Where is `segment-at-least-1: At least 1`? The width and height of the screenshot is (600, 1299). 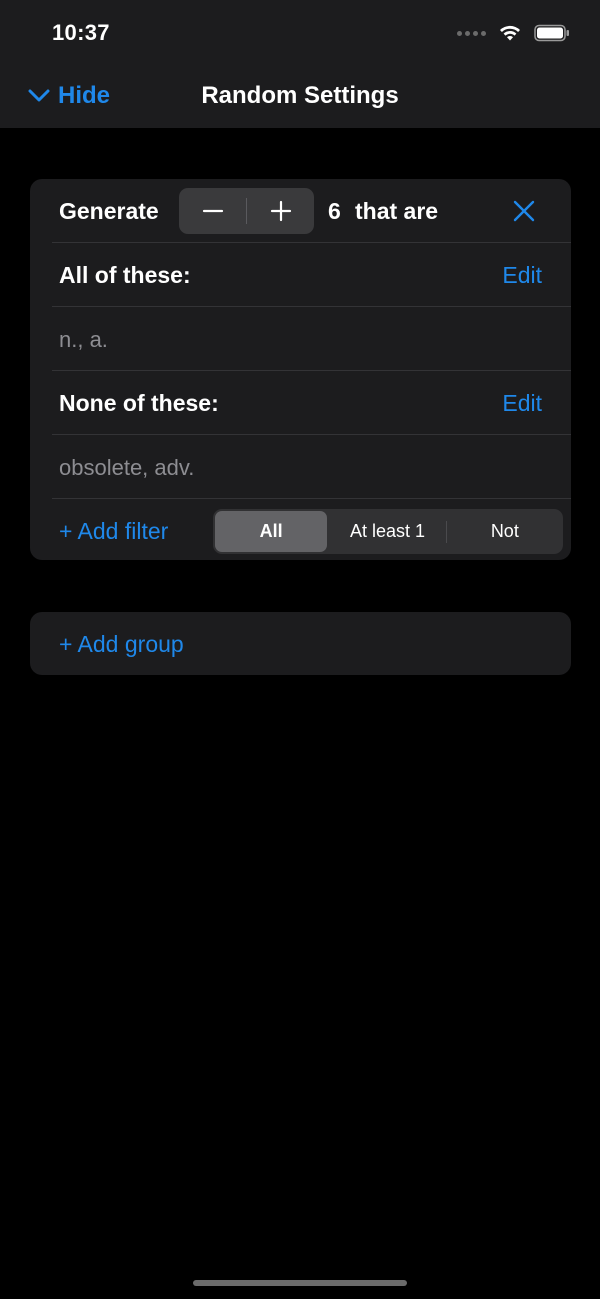
segment-at-least-1: At least 1 is located at coordinates (387, 531).